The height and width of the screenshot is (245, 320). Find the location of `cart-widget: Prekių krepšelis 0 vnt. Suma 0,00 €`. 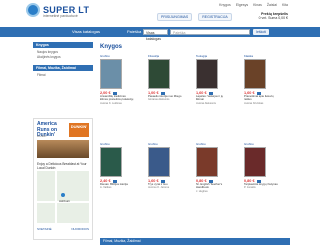

cart-widget: Prekių krepšelis 0 vnt. Suma 0,00 € is located at coordinates (273, 16).